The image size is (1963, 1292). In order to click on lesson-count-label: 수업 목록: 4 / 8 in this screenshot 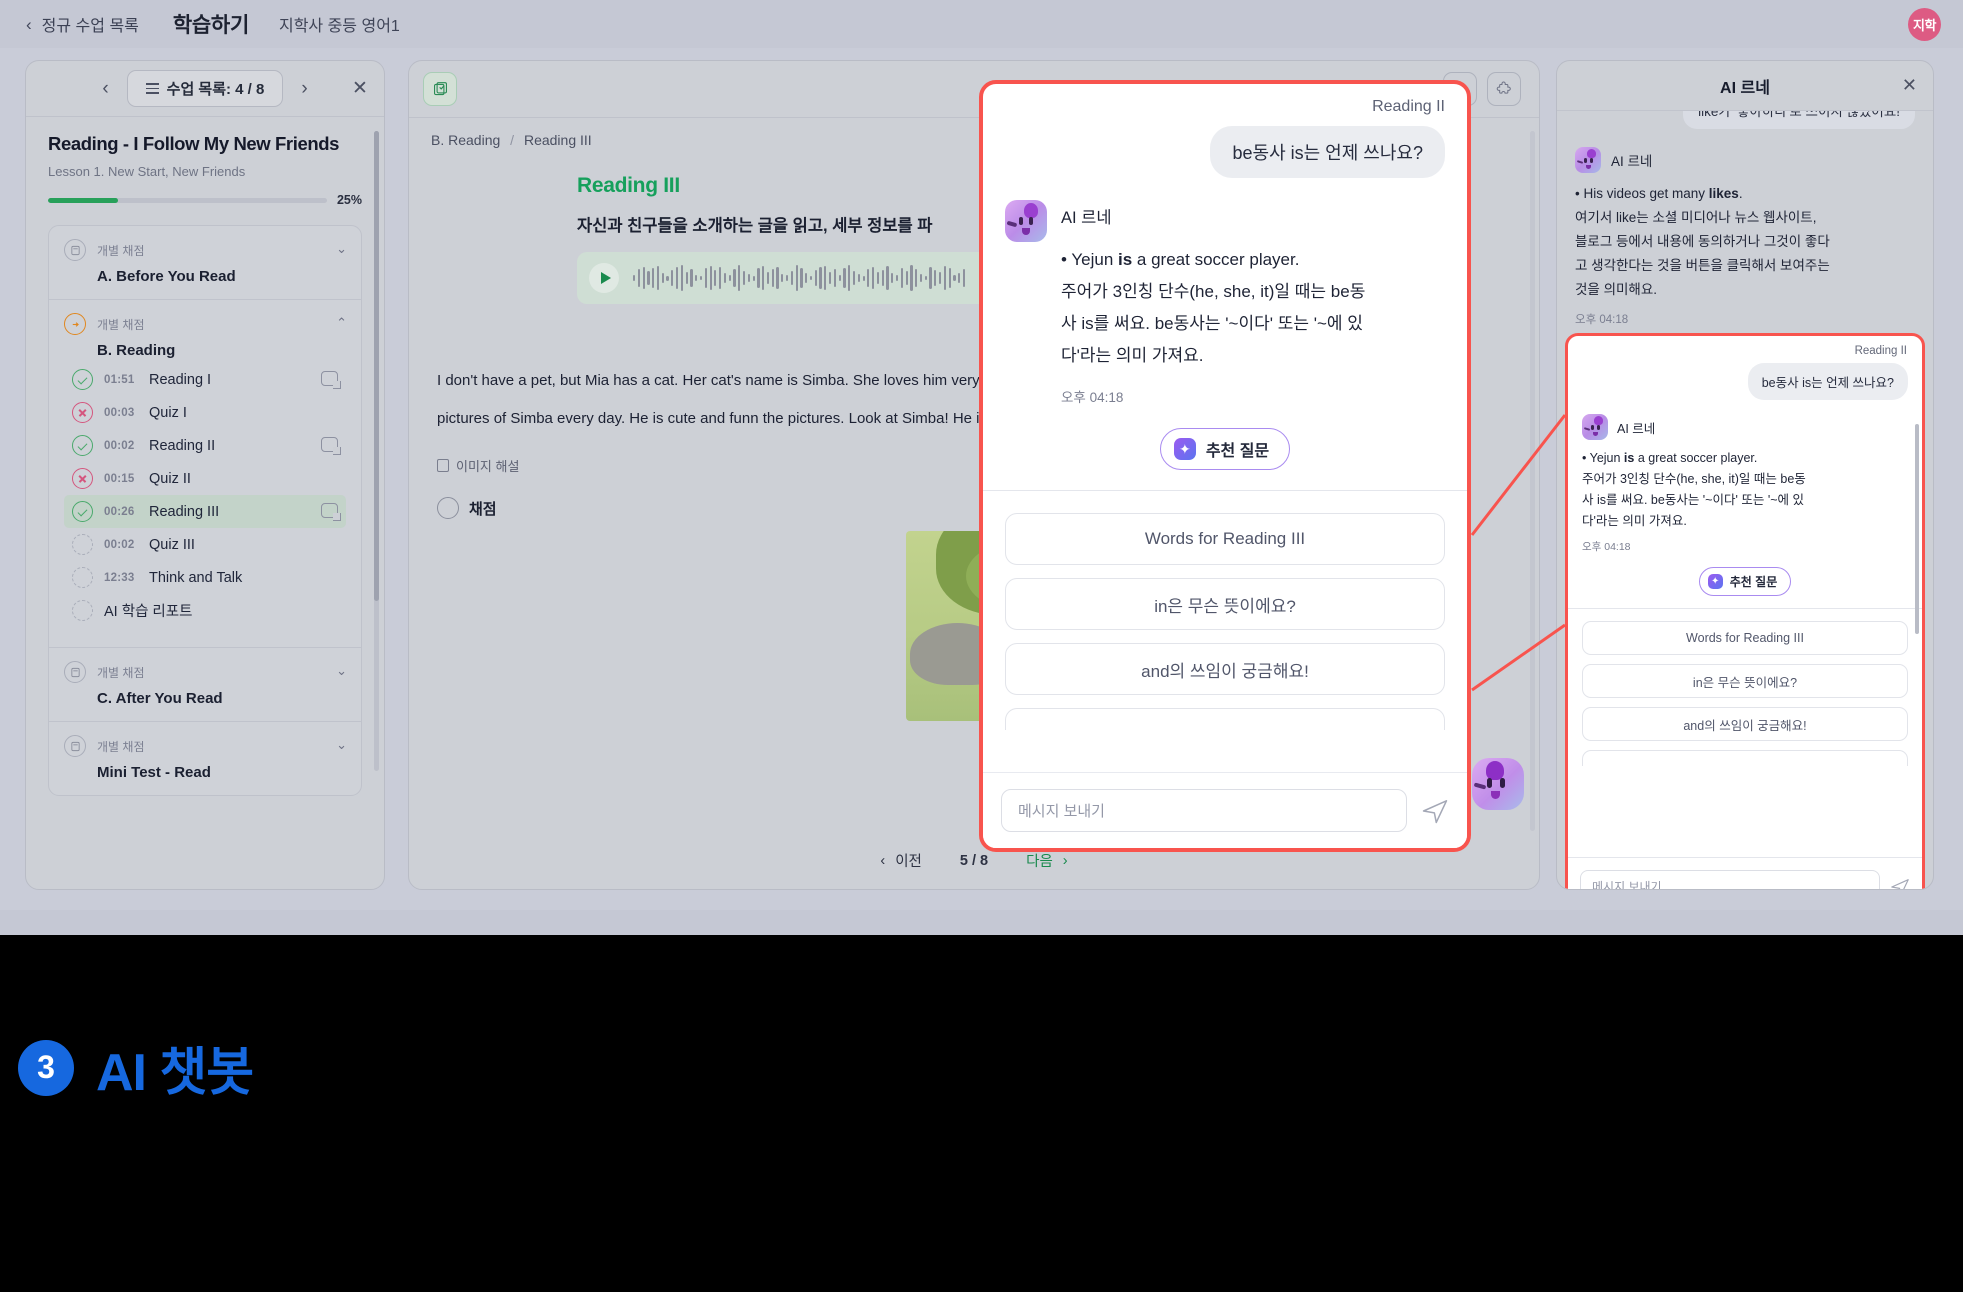, I will do `click(215, 89)`.